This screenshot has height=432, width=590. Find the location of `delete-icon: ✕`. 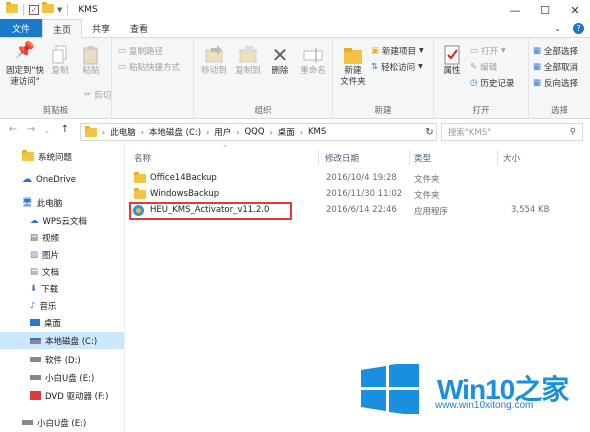

delete-icon: ✕ is located at coordinates (280, 55).